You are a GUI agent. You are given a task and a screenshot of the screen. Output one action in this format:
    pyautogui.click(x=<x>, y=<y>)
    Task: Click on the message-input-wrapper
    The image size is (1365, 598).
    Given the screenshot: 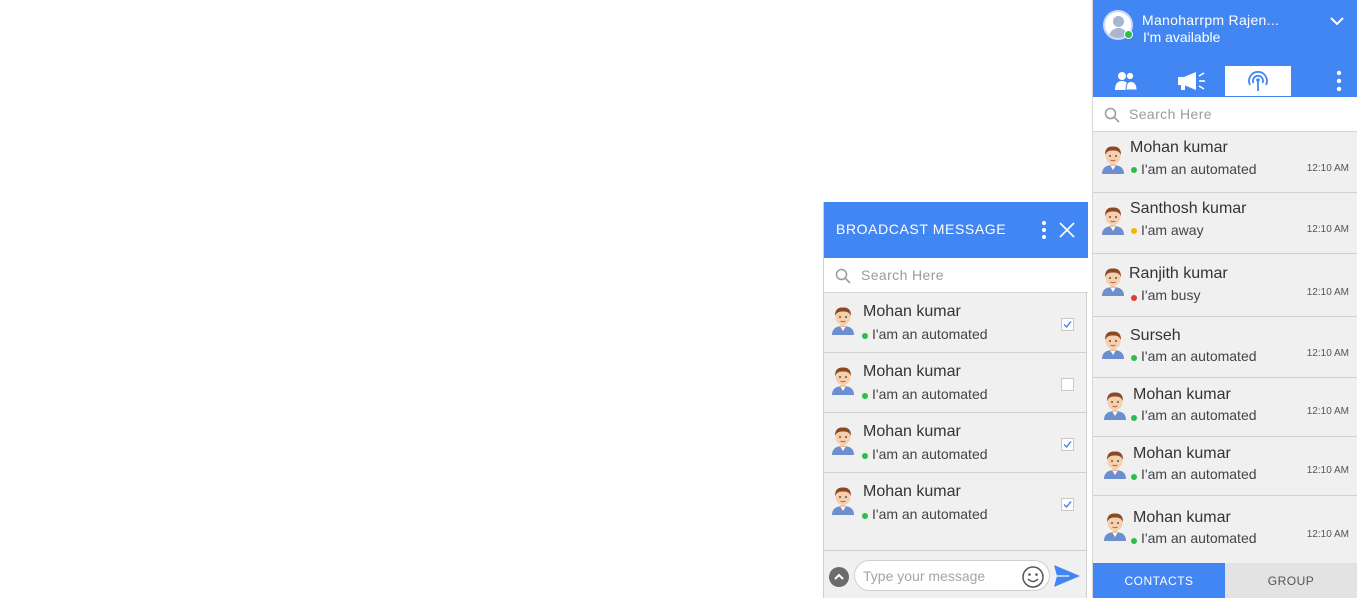 What is the action you would take?
    pyautogui.click(x=952, y=575)
    